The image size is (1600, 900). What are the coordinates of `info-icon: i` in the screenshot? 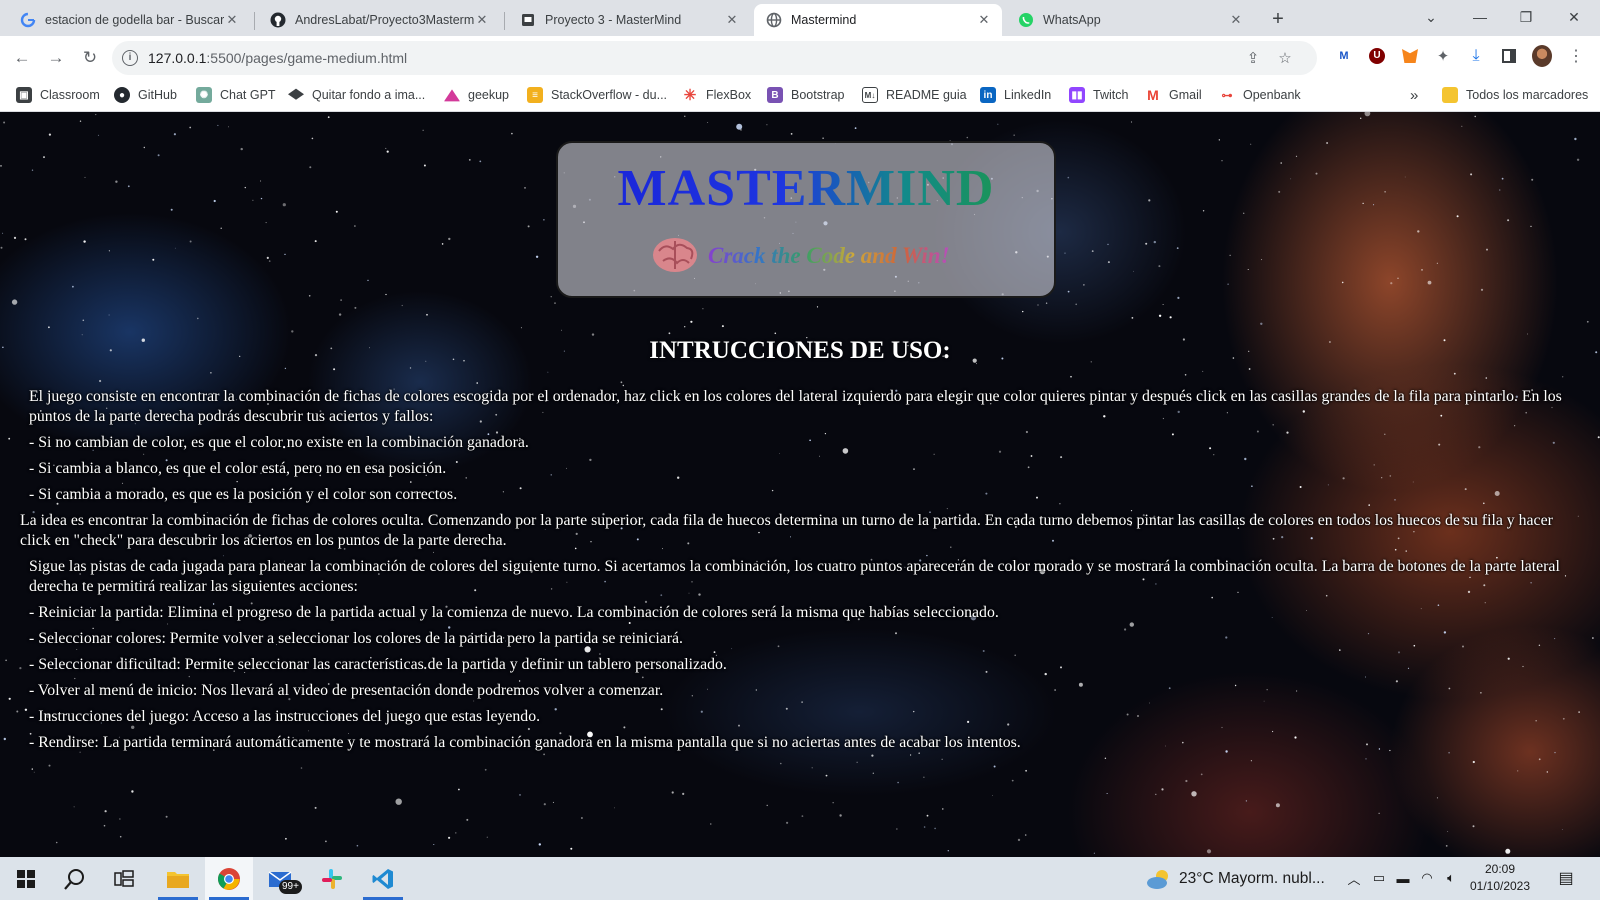 It's located at (130, 58).